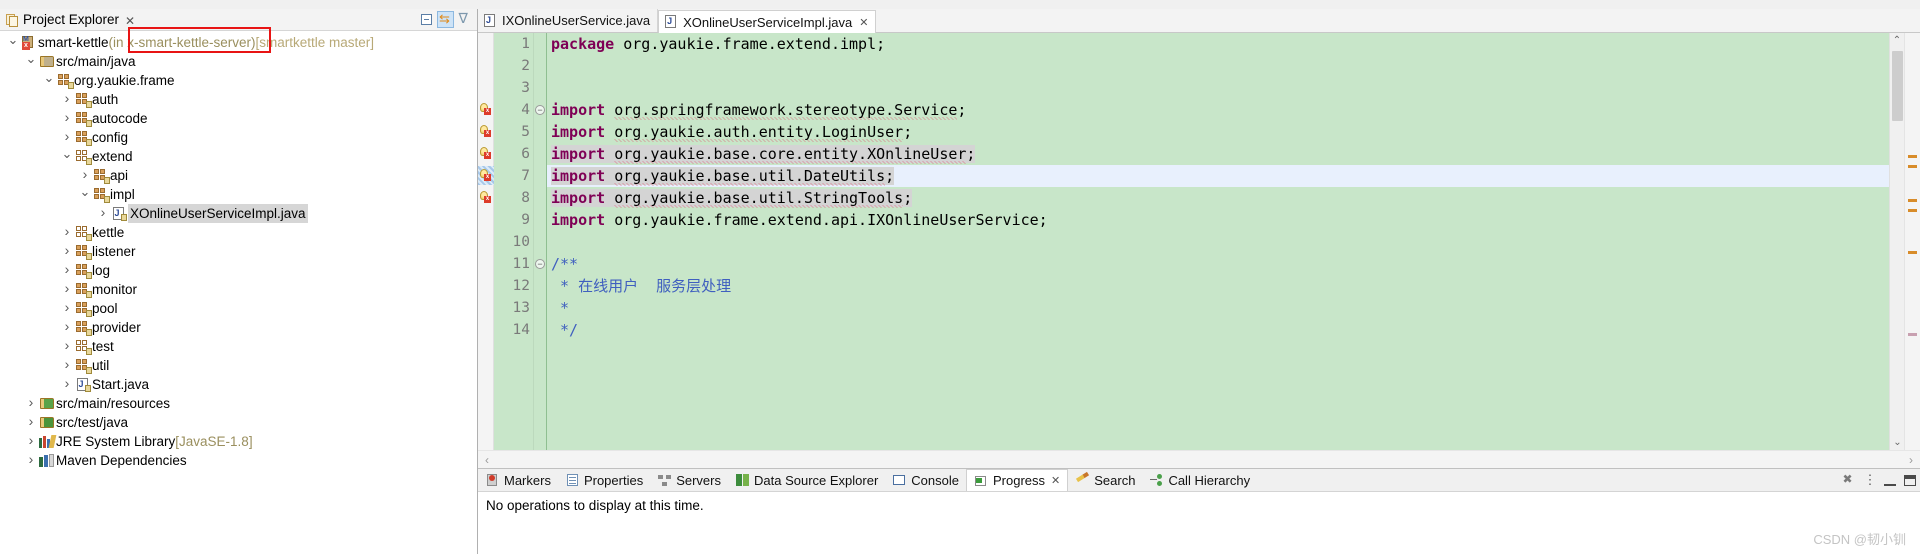 Image resolution: width=1920 pixels, height=554 pixels. What do you see at coordinates (1897, 86) in the screenshot?
I see `vertical-scroll-thumb` at bounding box center [1897, 86].